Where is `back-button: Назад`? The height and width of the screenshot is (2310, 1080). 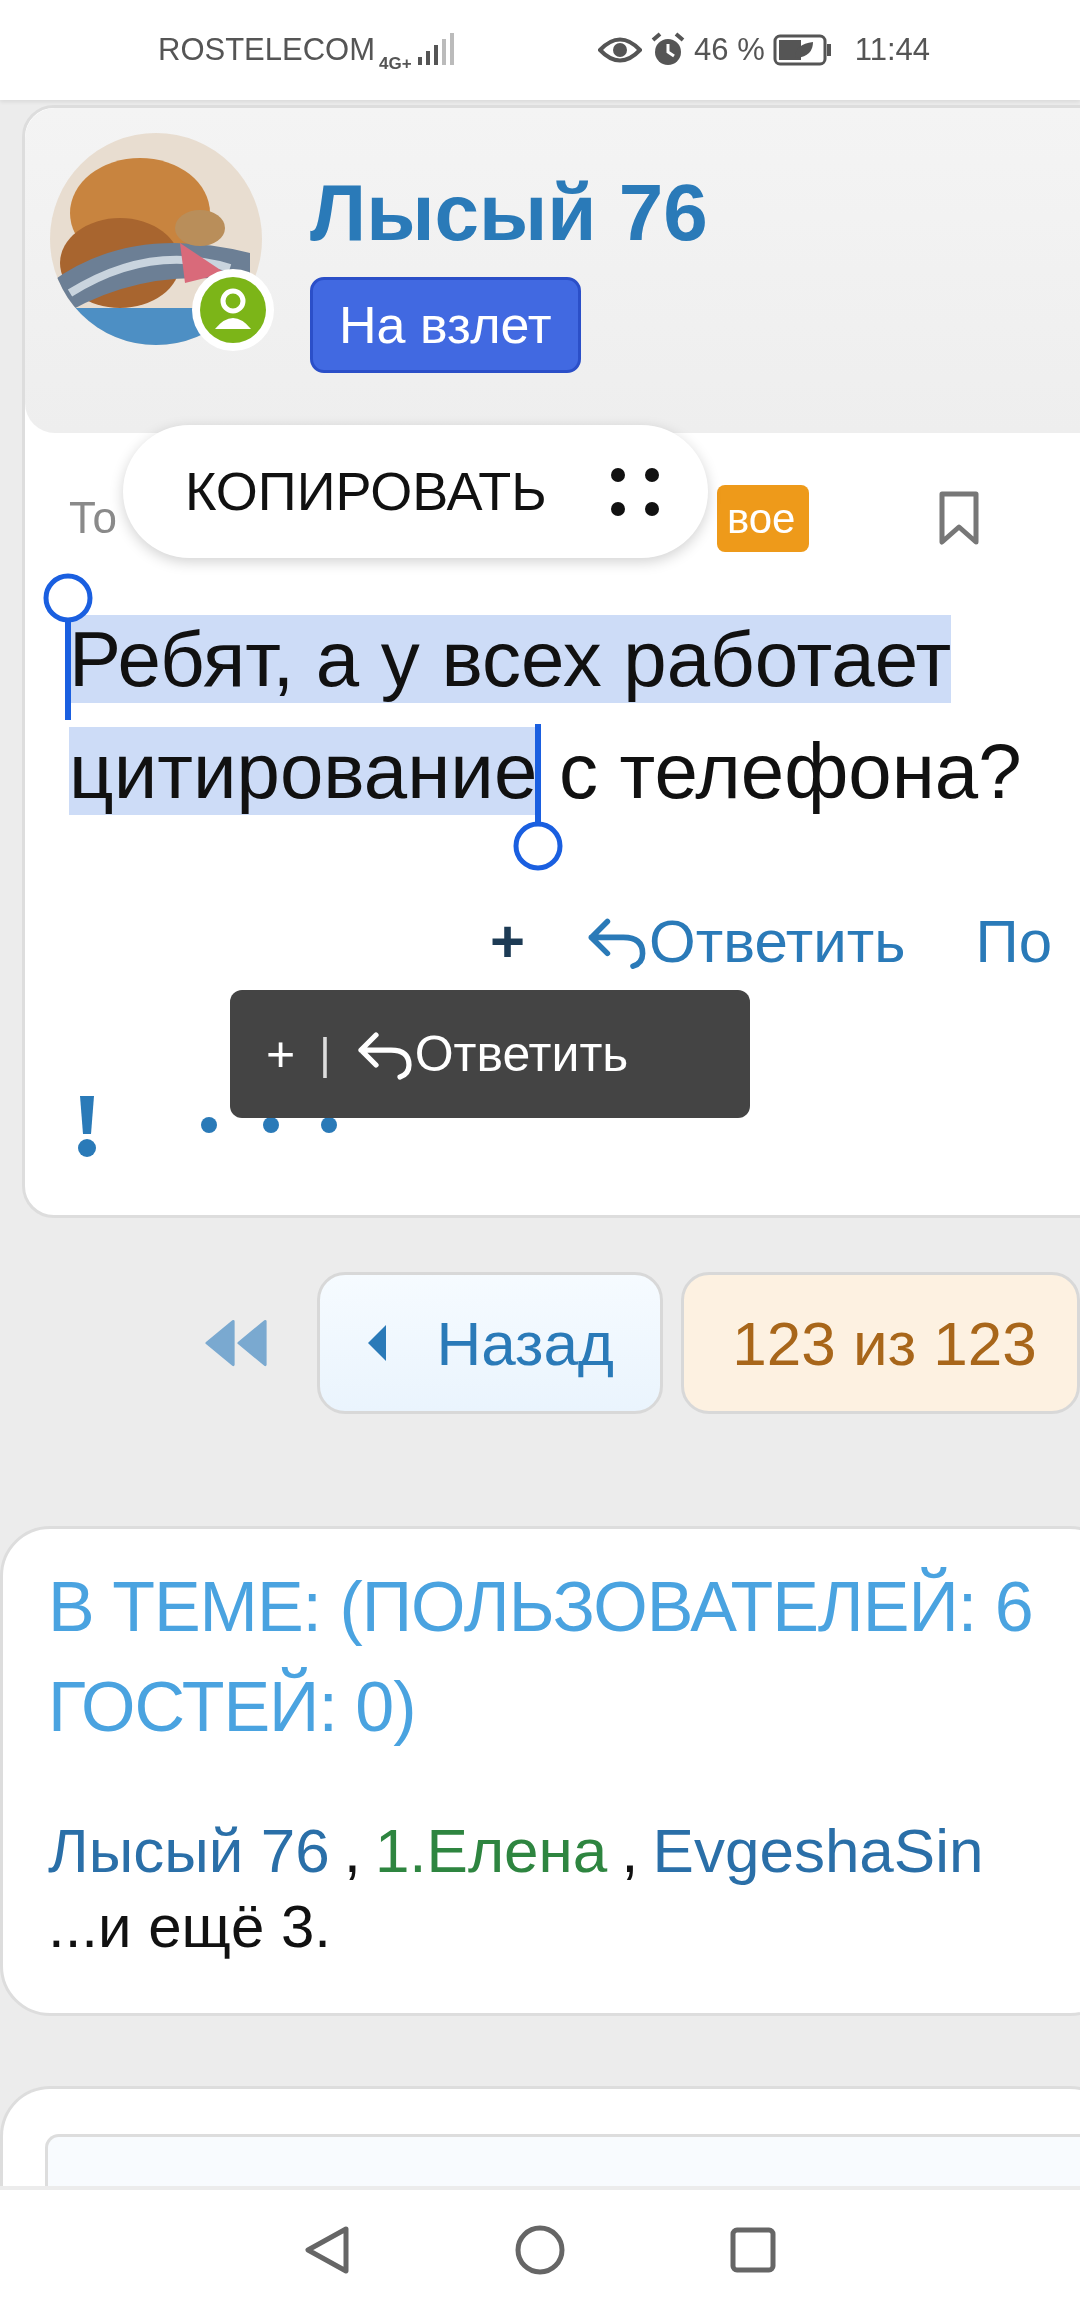
back-button: Назад is located at coordinates (490, 1343).